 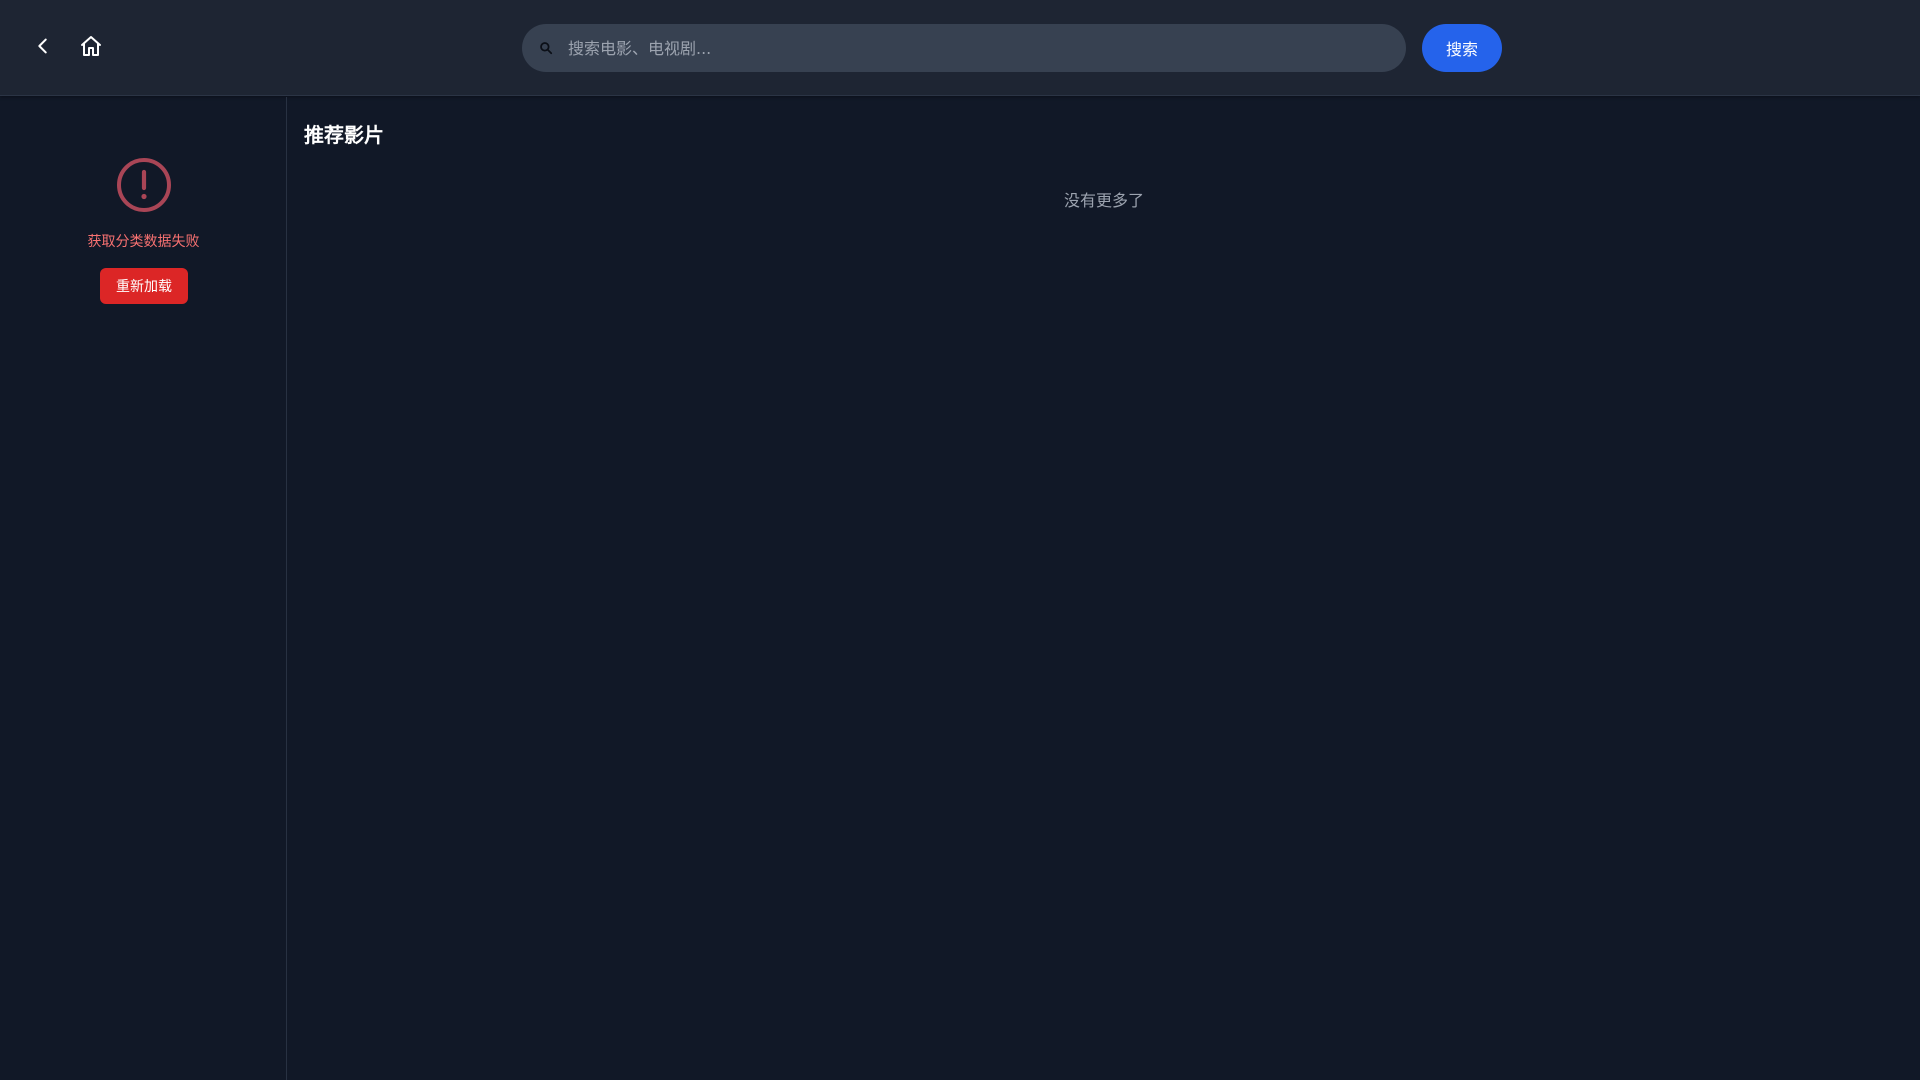 I want to click on no-more-text: 没有更多了, so click(x=1103, y=200).